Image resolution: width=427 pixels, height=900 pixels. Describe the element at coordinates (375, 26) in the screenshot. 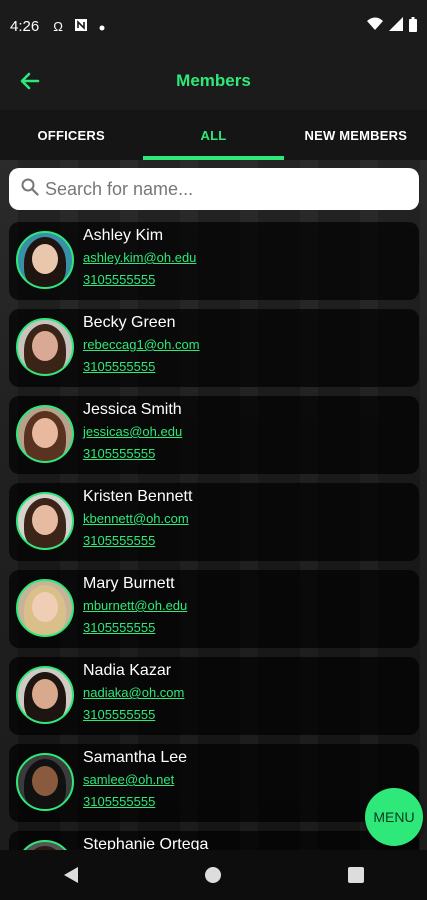

I see `wifi-icon` at that location.